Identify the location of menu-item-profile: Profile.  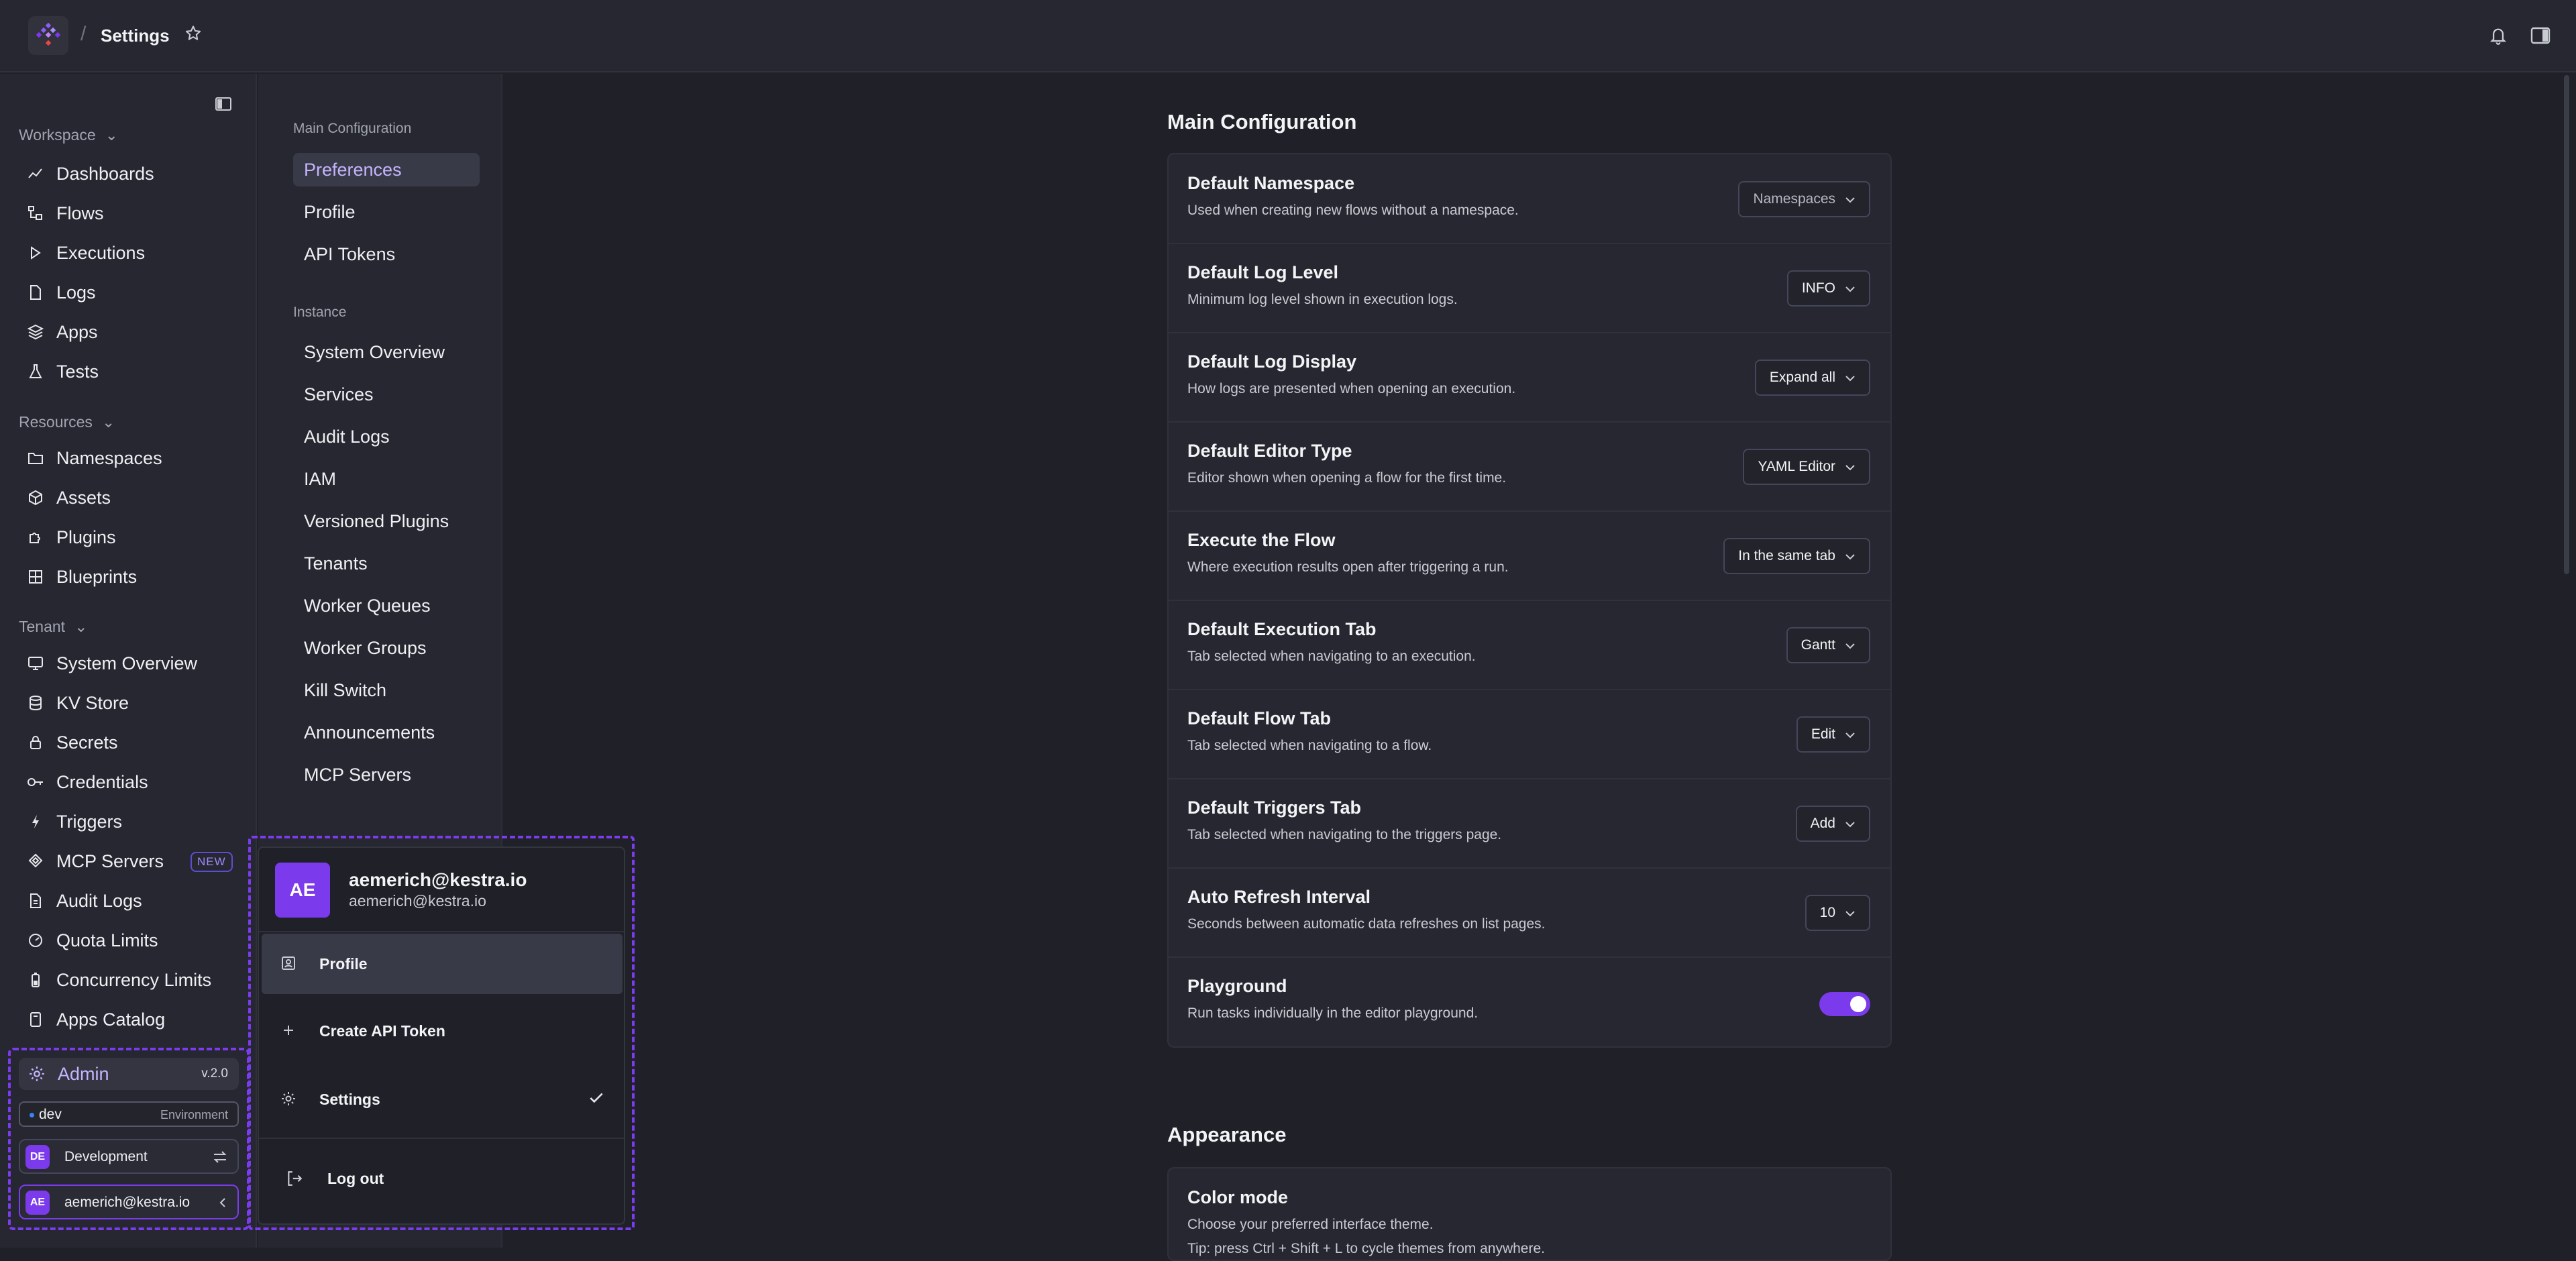
(442, 964).